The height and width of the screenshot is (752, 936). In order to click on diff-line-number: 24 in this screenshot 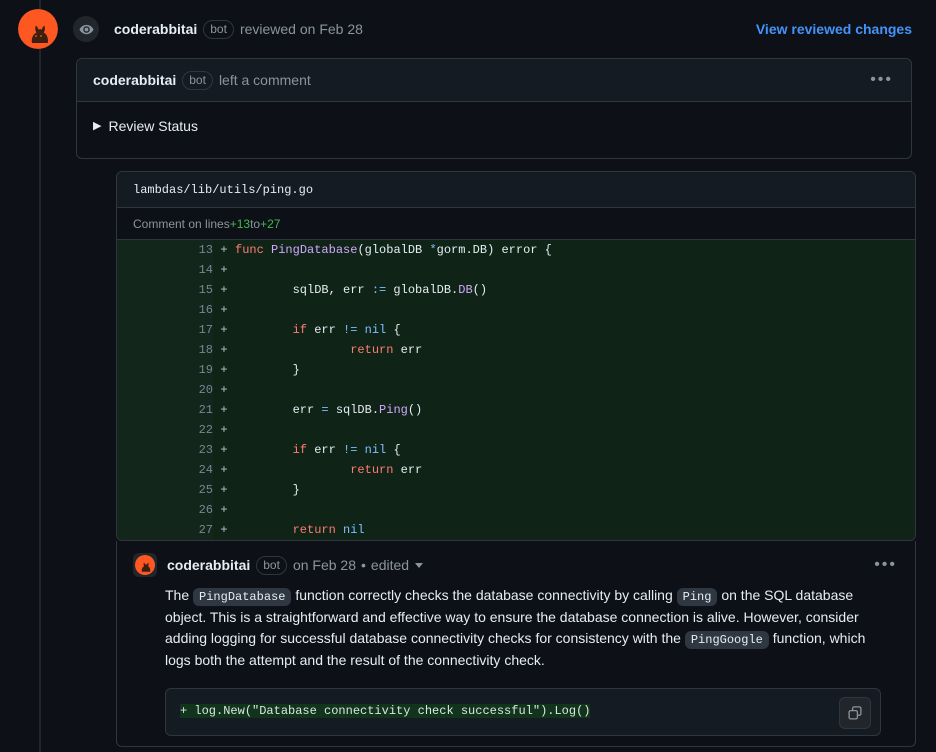, I will do `click(165, 470)`.